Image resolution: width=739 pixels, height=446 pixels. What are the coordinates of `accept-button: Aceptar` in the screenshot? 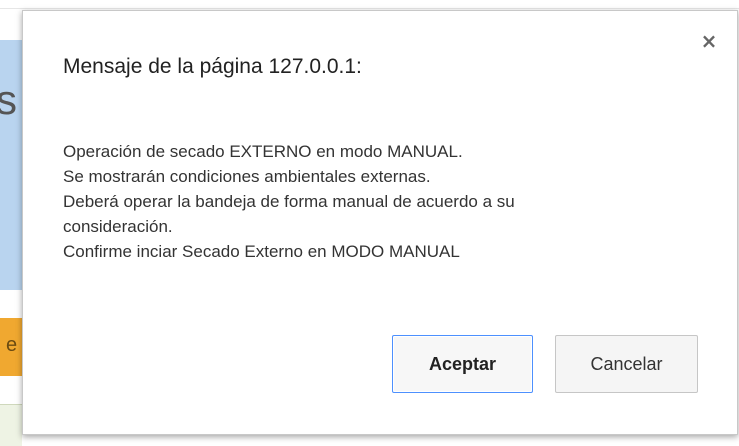 It's located at (462, 364).